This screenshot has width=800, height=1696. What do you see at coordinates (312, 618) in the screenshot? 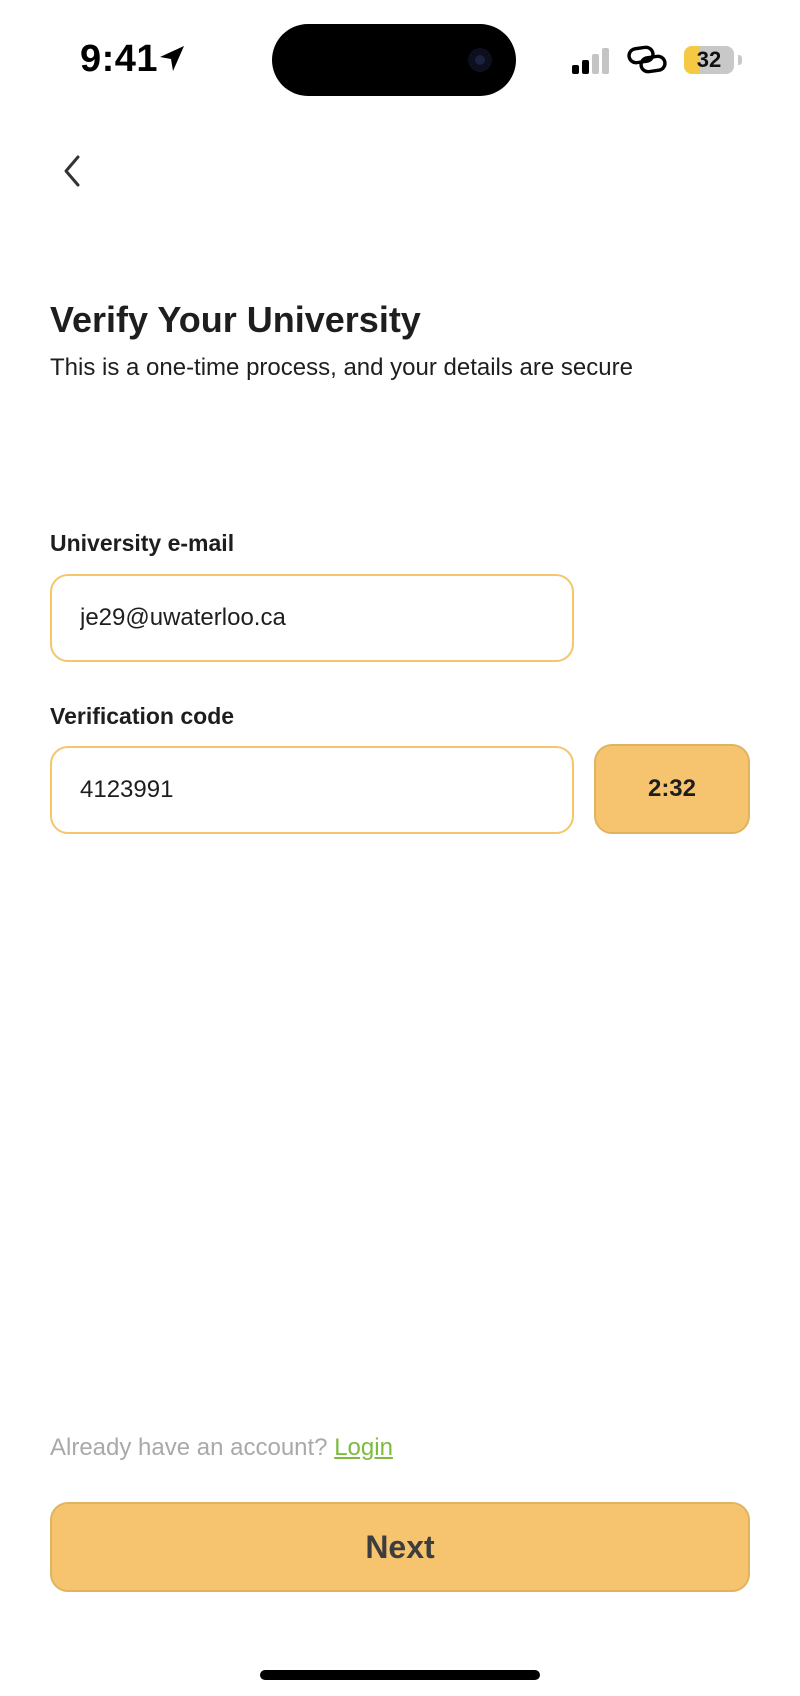
I see `email-field` at bounding box center [312, 618].